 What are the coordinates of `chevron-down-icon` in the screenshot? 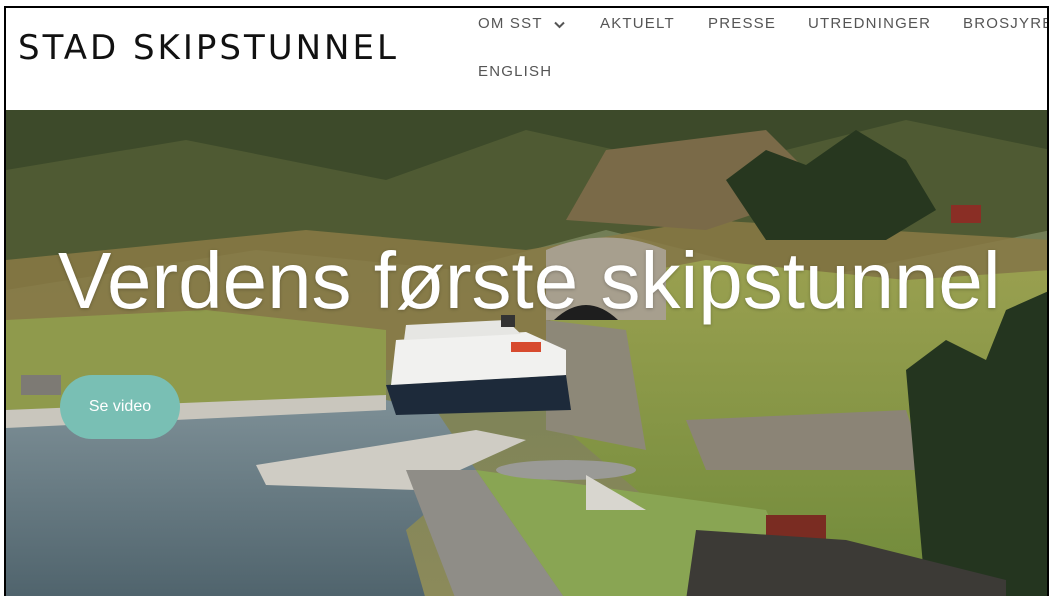 It's located at (559, 24).